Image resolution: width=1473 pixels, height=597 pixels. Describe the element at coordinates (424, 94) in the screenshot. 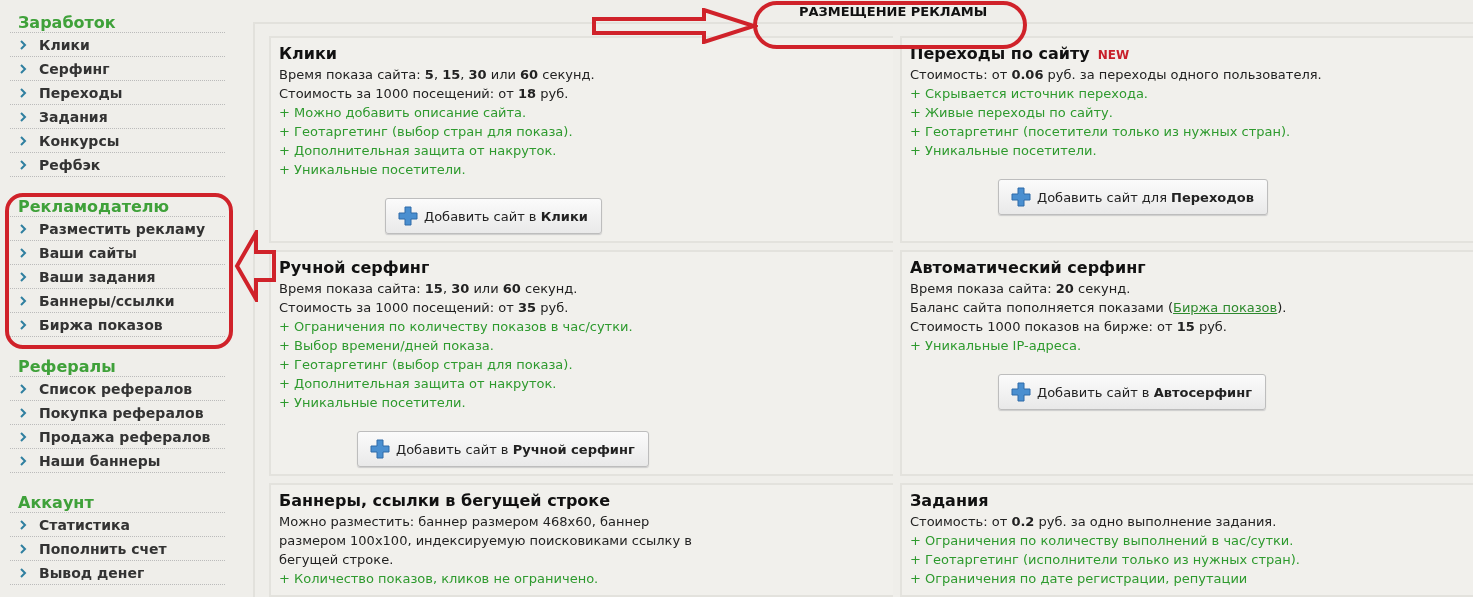

I see `info-line: Стоимость за 1000 посещений: от 18 руб.` at that location.